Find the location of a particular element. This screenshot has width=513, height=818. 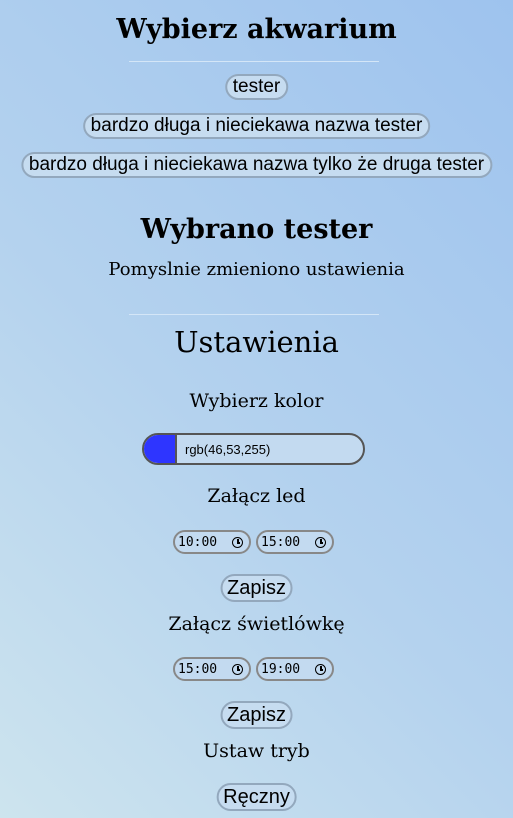

color-label: Wybierz kolor is located at coordinates (256, 401).